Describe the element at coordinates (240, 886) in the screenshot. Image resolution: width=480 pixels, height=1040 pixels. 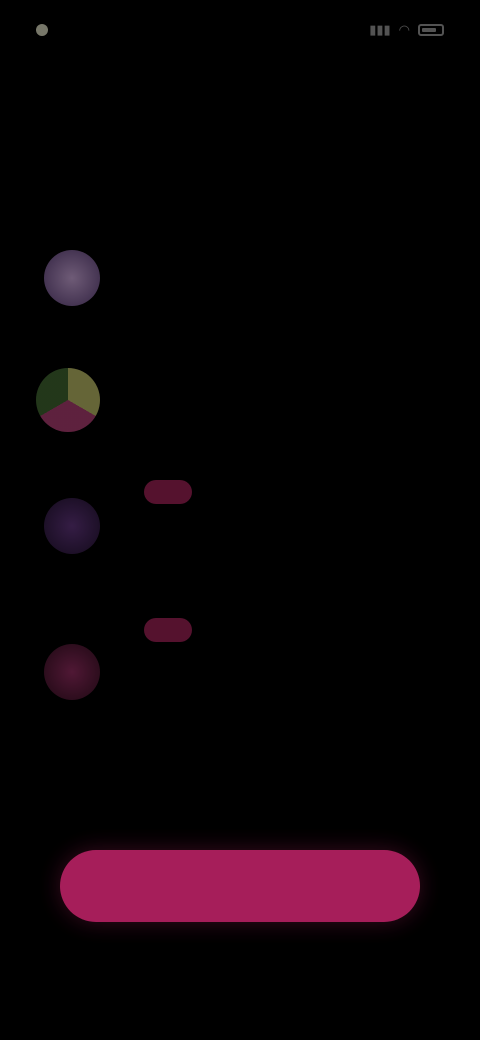
I see `primary-cta-button` at that location.